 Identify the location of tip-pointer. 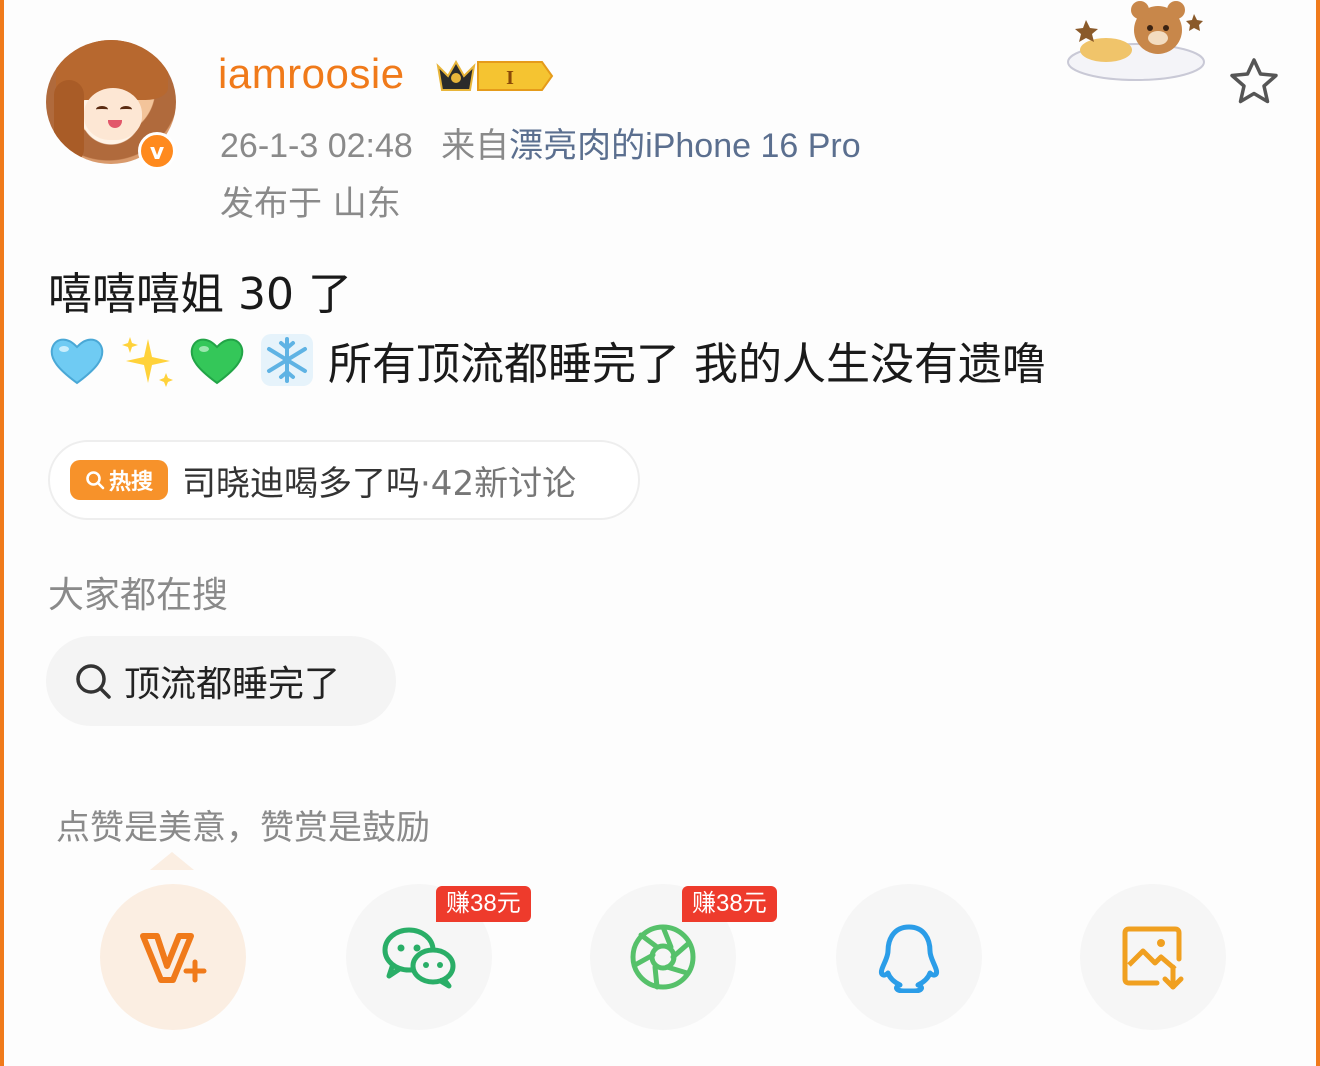
(172, 861).